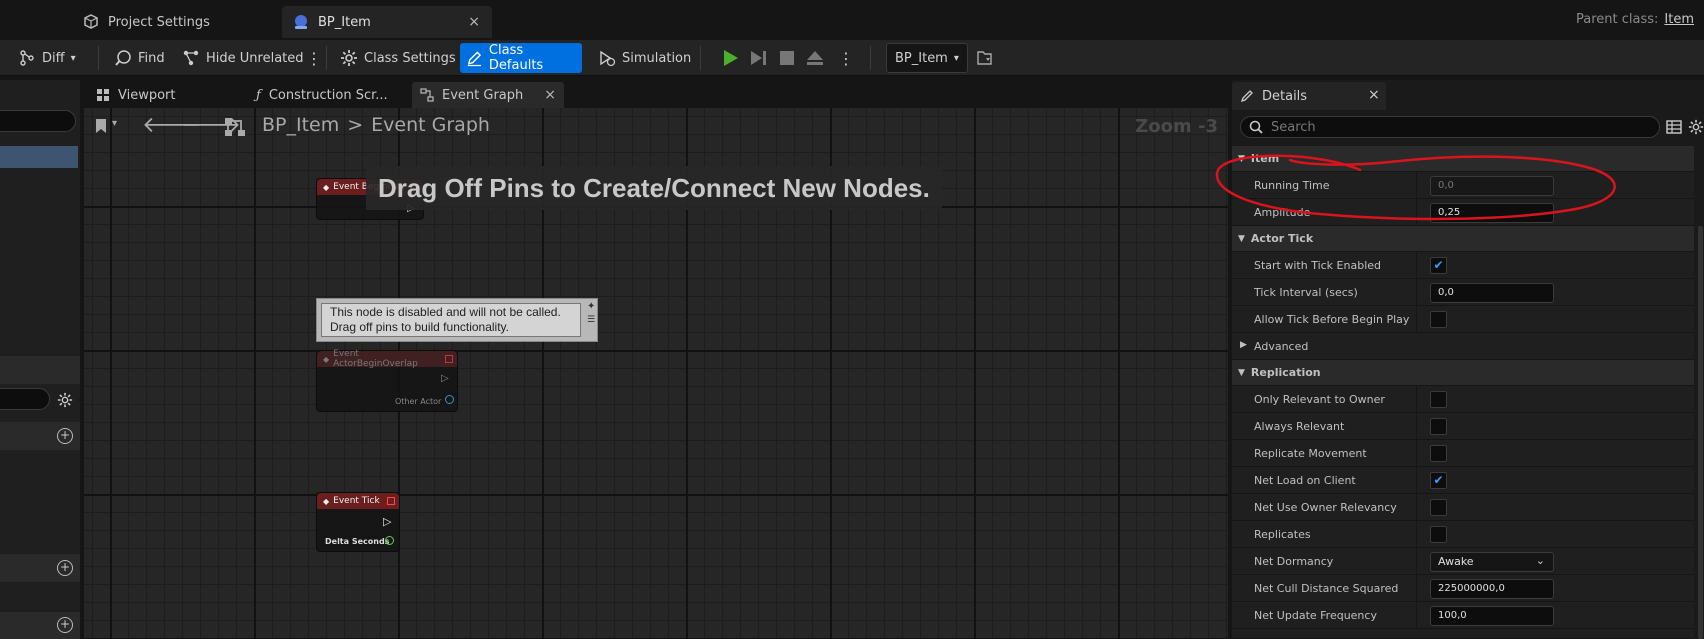 The width and height of the screenshot is (1704, 639). Describe the element at coordinates (1700, 432) in the screenshot. I see `details-scrollbar` at that location.